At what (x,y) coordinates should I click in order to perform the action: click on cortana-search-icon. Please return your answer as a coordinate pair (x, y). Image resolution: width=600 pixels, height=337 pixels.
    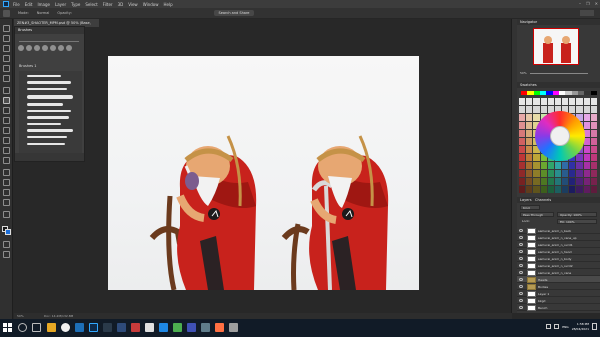
    Looking at the image, I should click on (22, 327).